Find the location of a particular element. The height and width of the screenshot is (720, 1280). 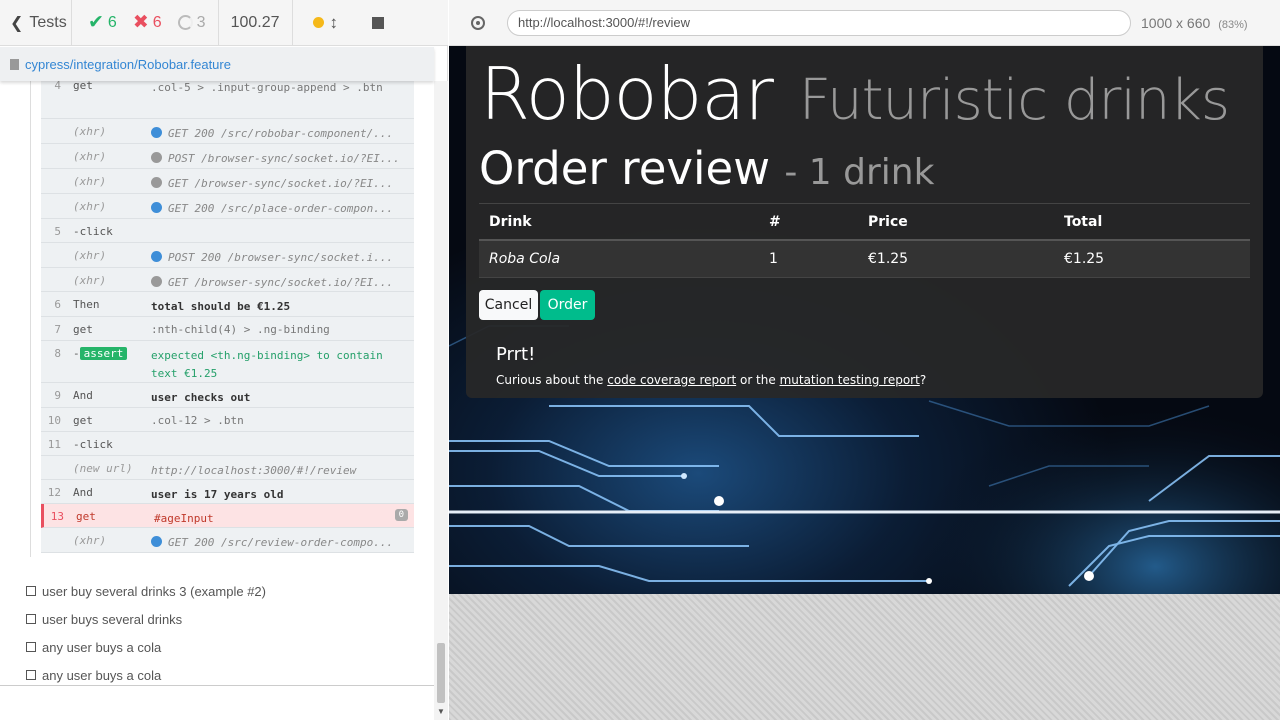

prrt-text-post: ? is located at coordinates (923, 380).